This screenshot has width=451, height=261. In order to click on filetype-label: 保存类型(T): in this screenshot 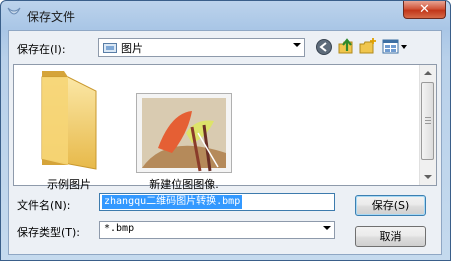, I will do `click(49, 232)`.